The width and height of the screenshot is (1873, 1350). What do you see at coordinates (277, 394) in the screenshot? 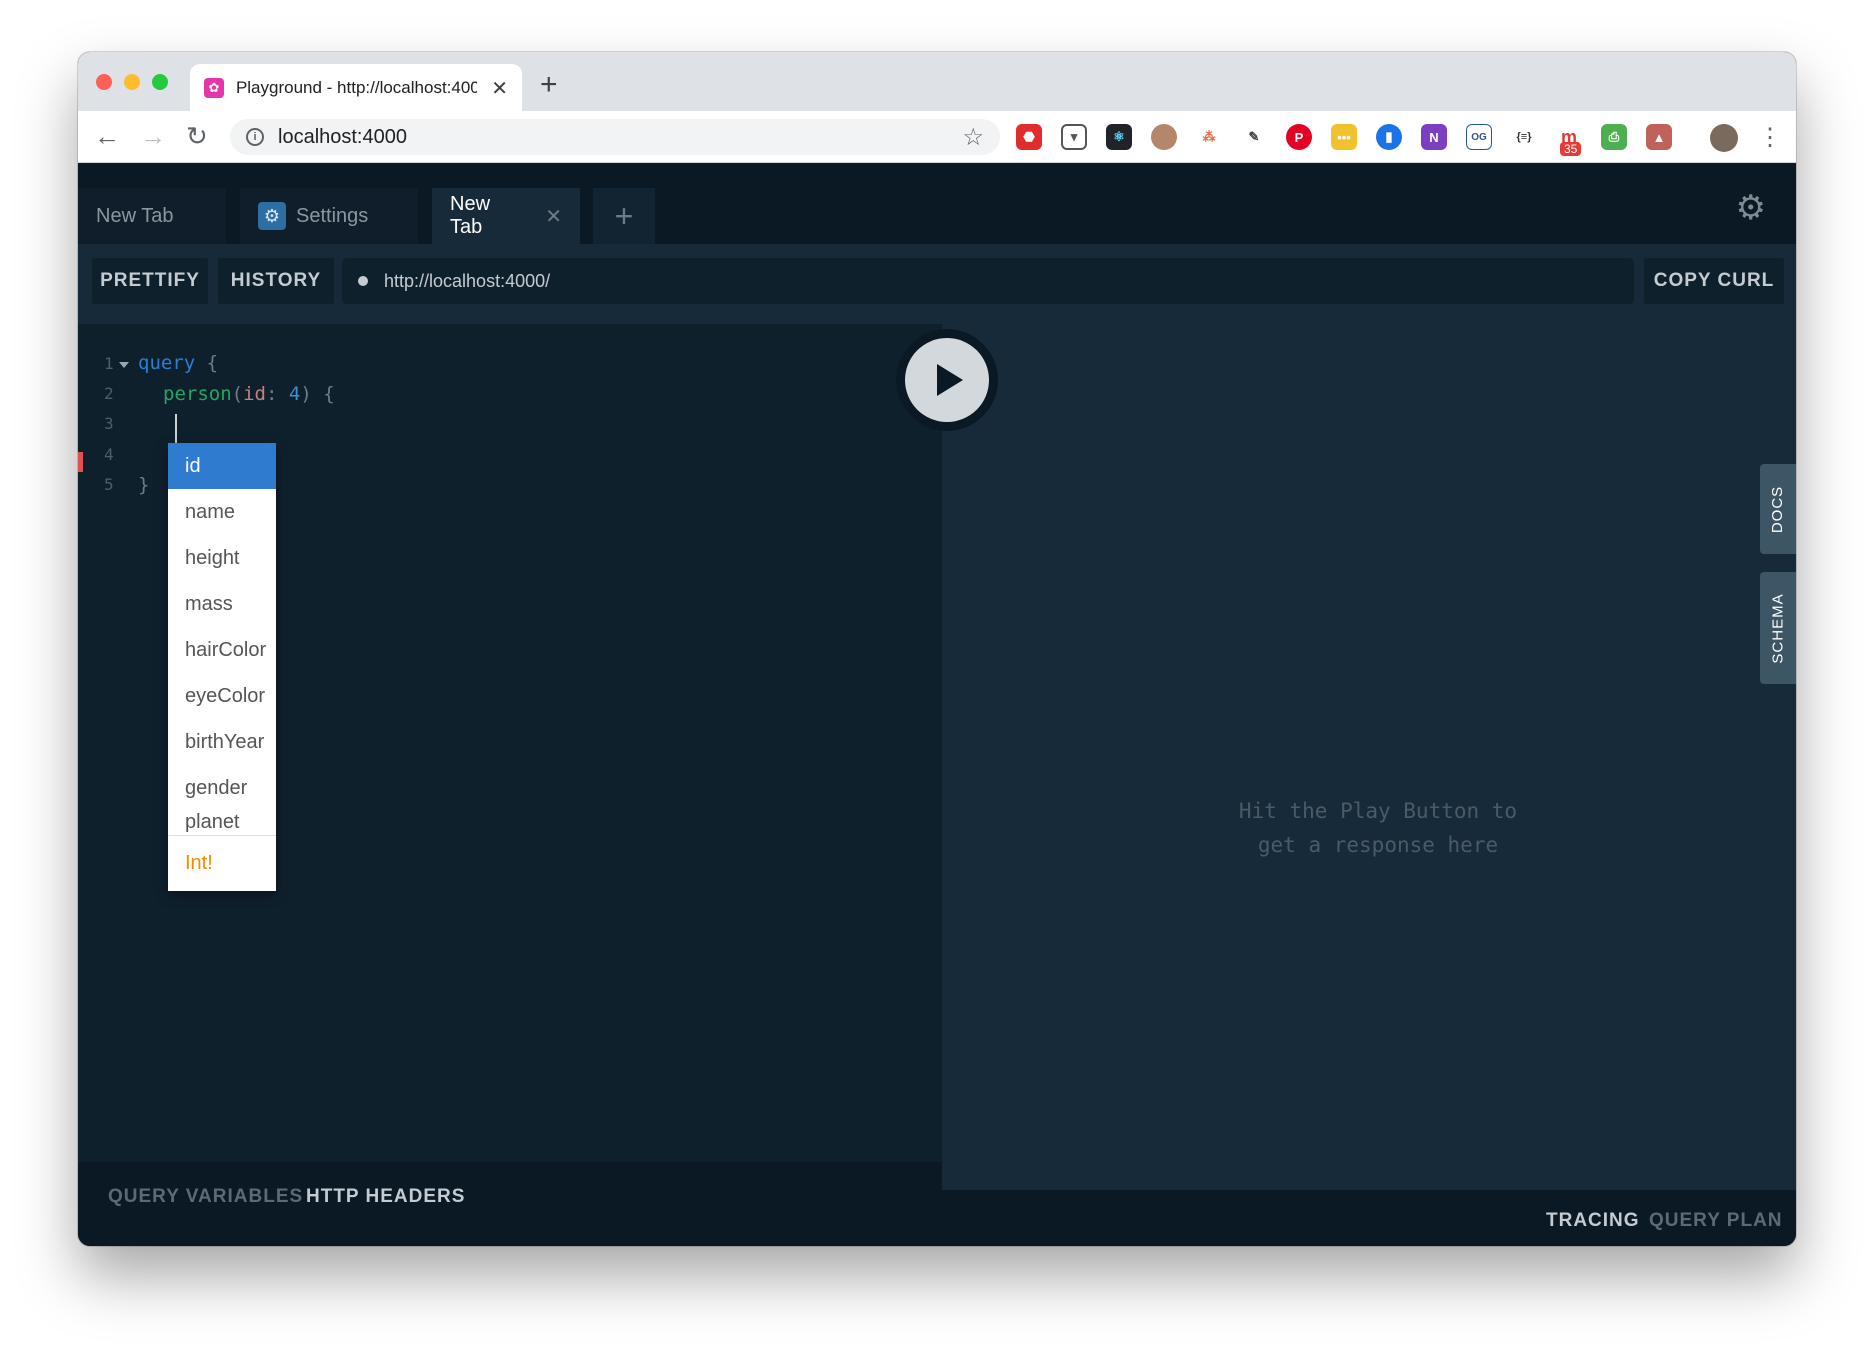
I see `code-colon: :` at bounding box center [277, 394].